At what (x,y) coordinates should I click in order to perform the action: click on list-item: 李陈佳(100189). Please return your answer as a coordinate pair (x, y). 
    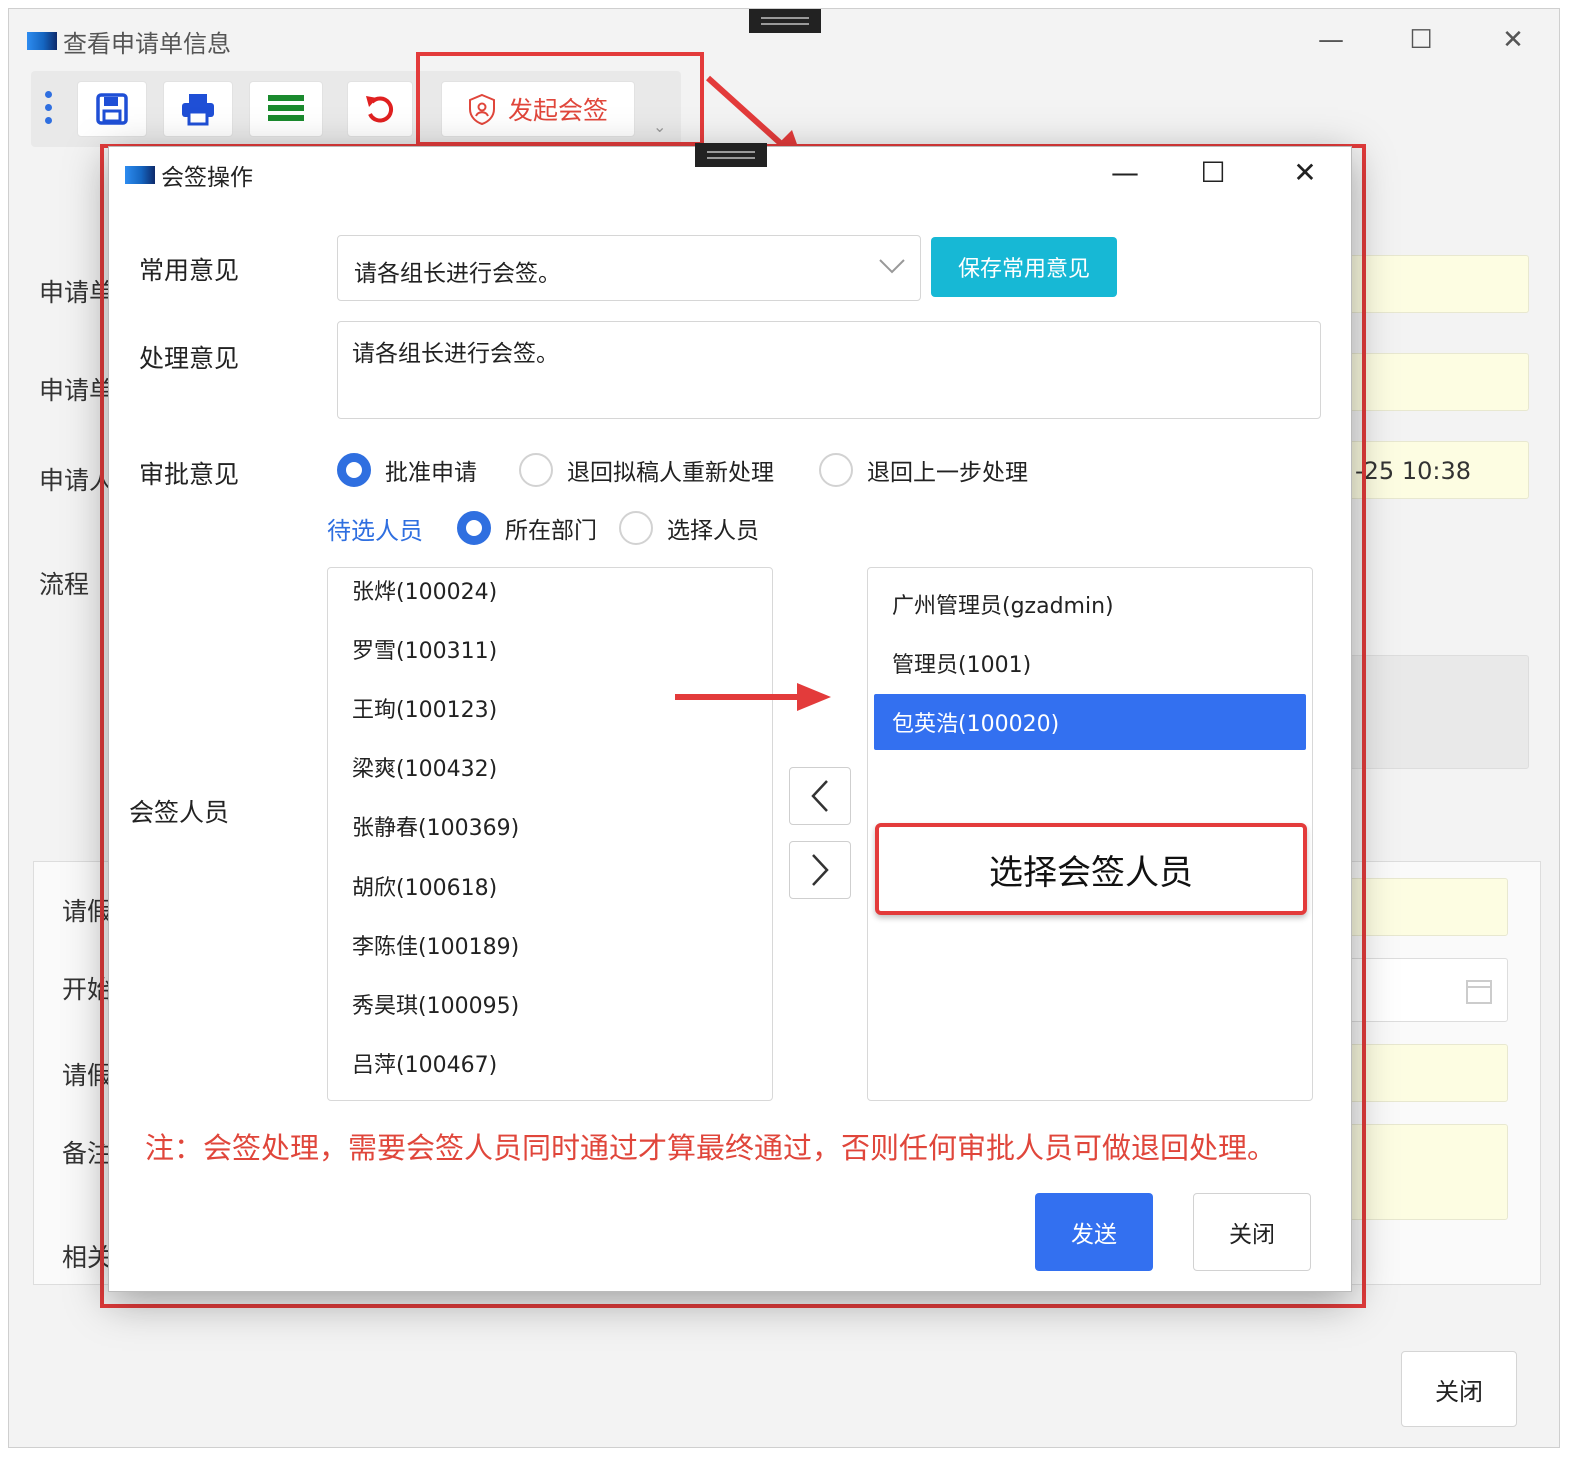
    Looking at the image, I should click on (550, 945).